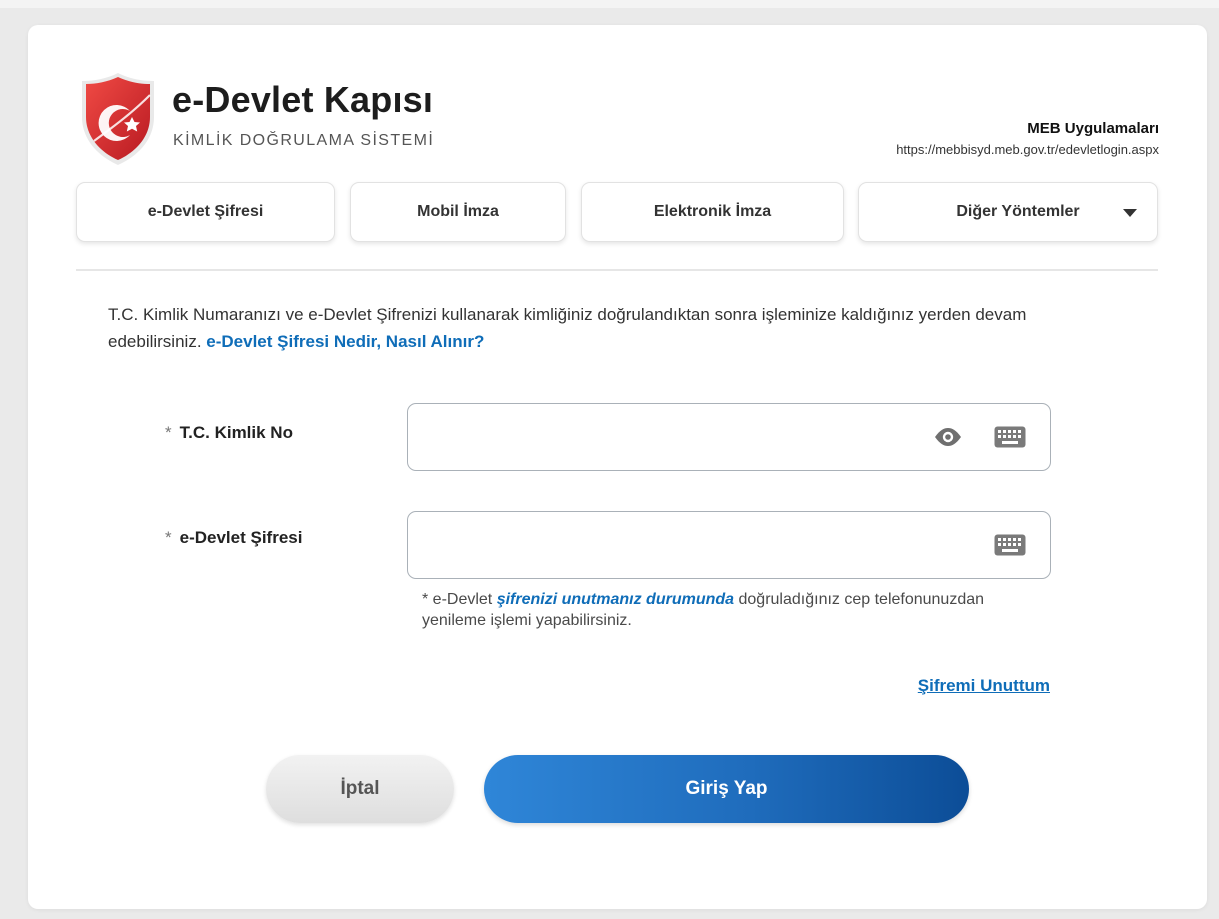 The image size is (1219, 919). Describe the element at coordinates (664, 546) in the screenshot. I see `password-input` at that location.